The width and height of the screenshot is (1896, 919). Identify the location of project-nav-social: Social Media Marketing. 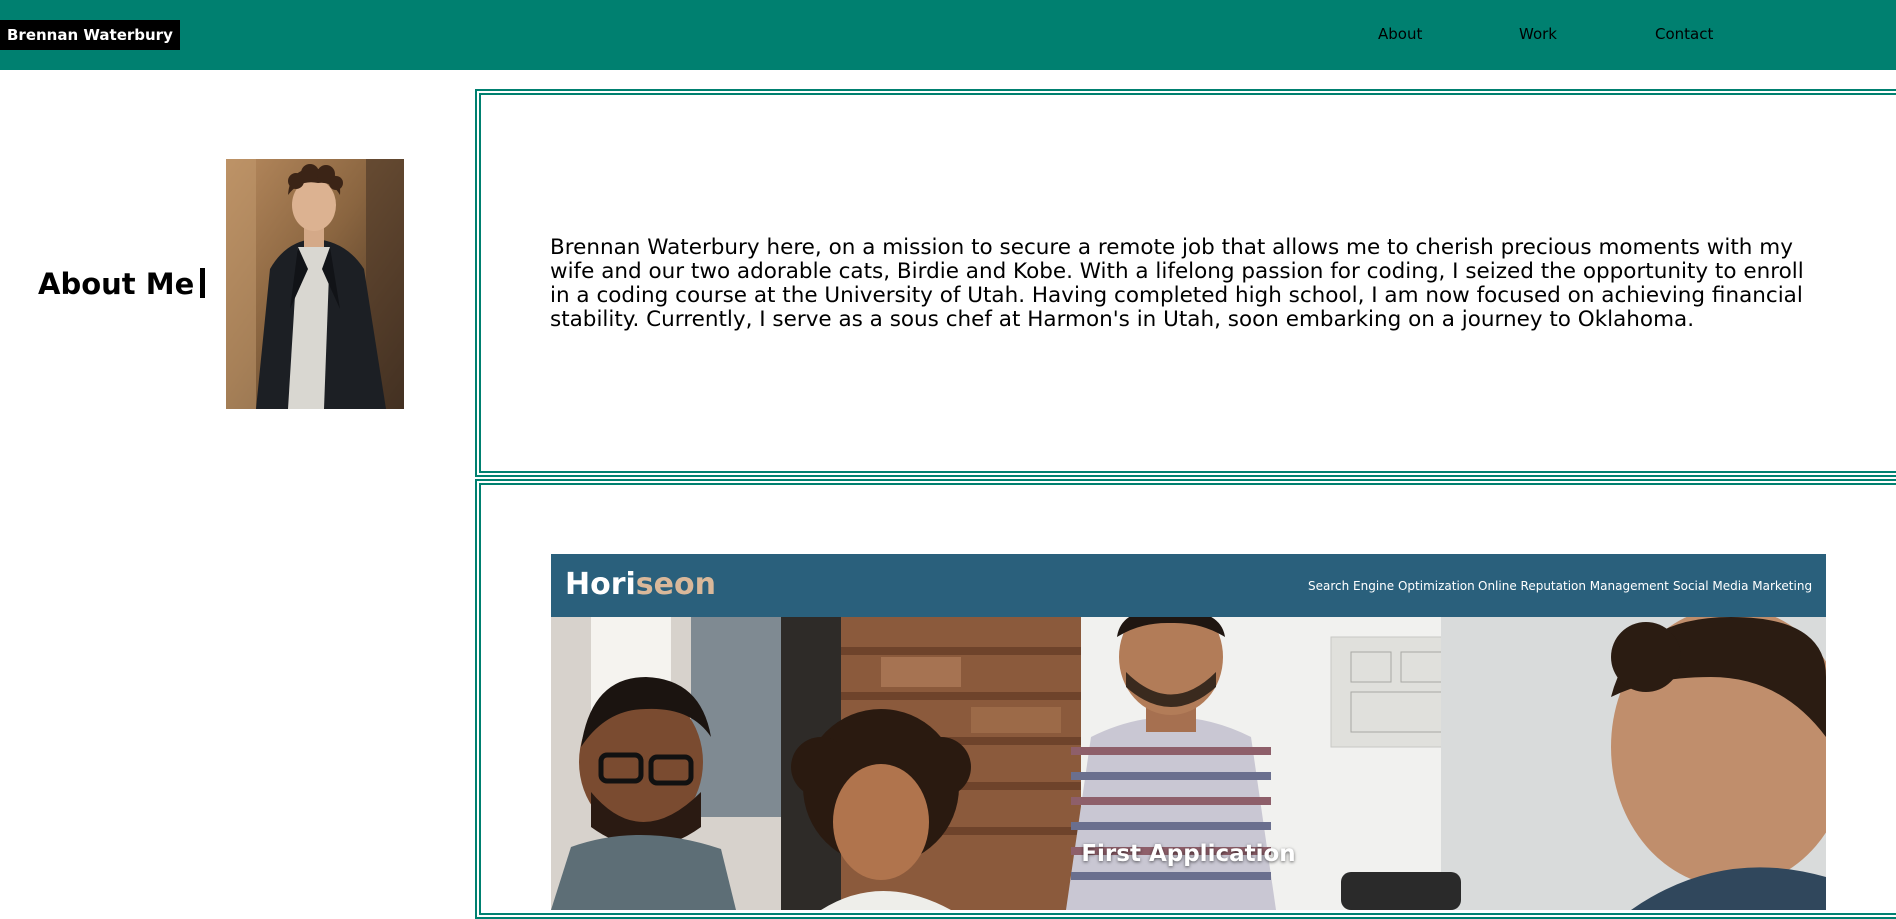
(1743, 586).